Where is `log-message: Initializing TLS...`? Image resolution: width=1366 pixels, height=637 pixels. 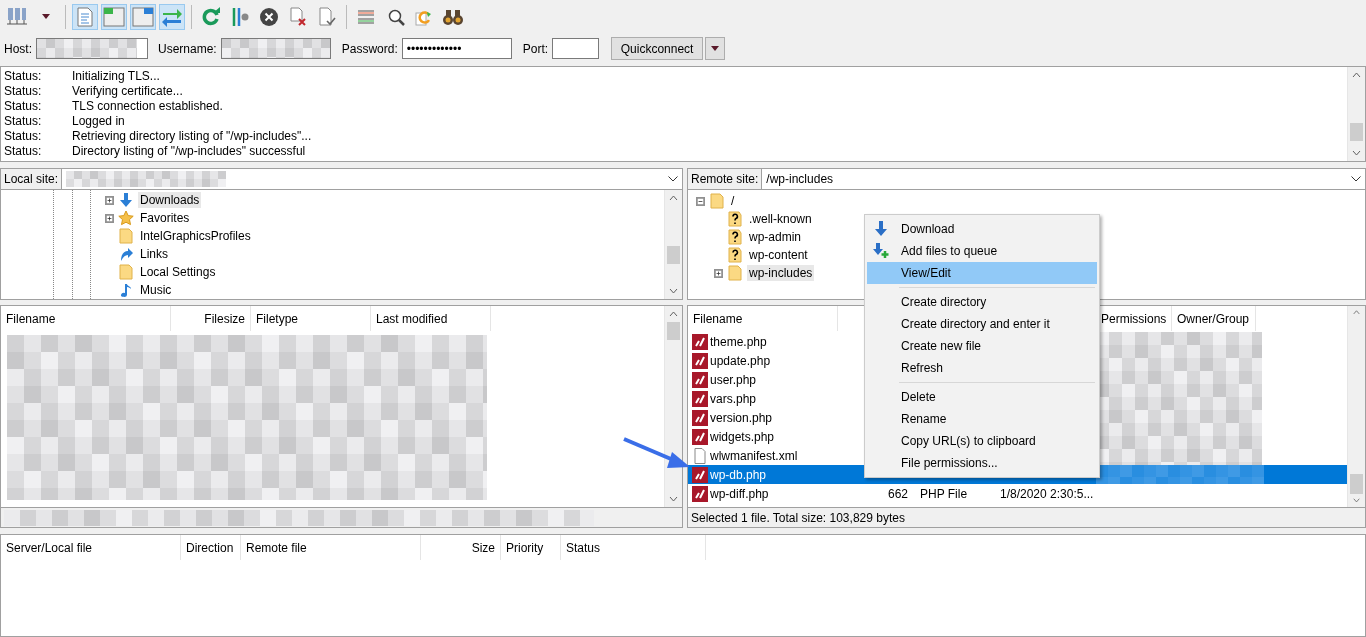 log-message: Initializing TLS... is located at coordinates (116, 75).